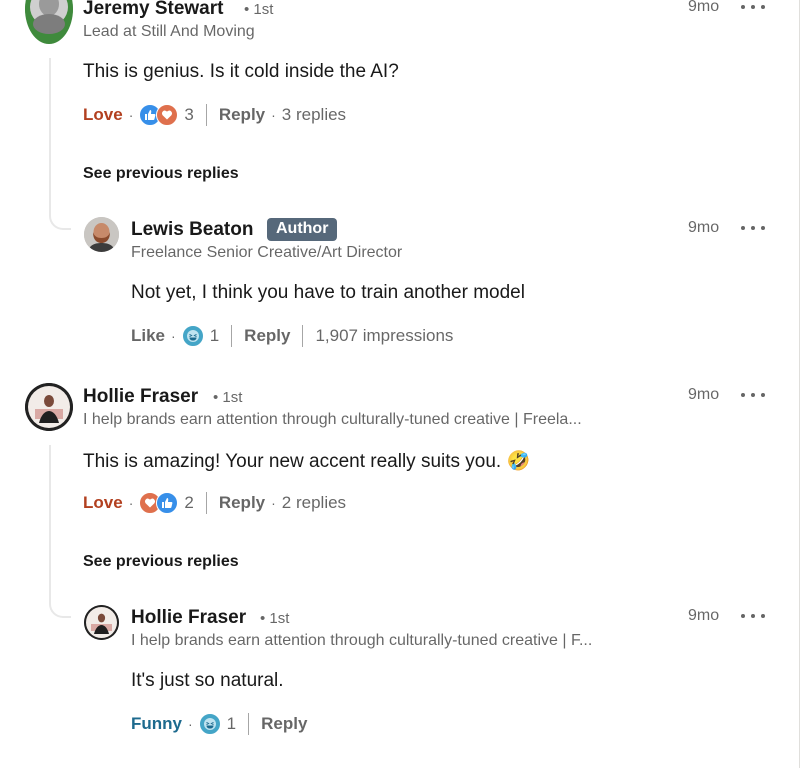  What do you see at coordinates (188, 503) in the screenshot?
I see `reaction-count: 2` at bounding box center [188, 503].